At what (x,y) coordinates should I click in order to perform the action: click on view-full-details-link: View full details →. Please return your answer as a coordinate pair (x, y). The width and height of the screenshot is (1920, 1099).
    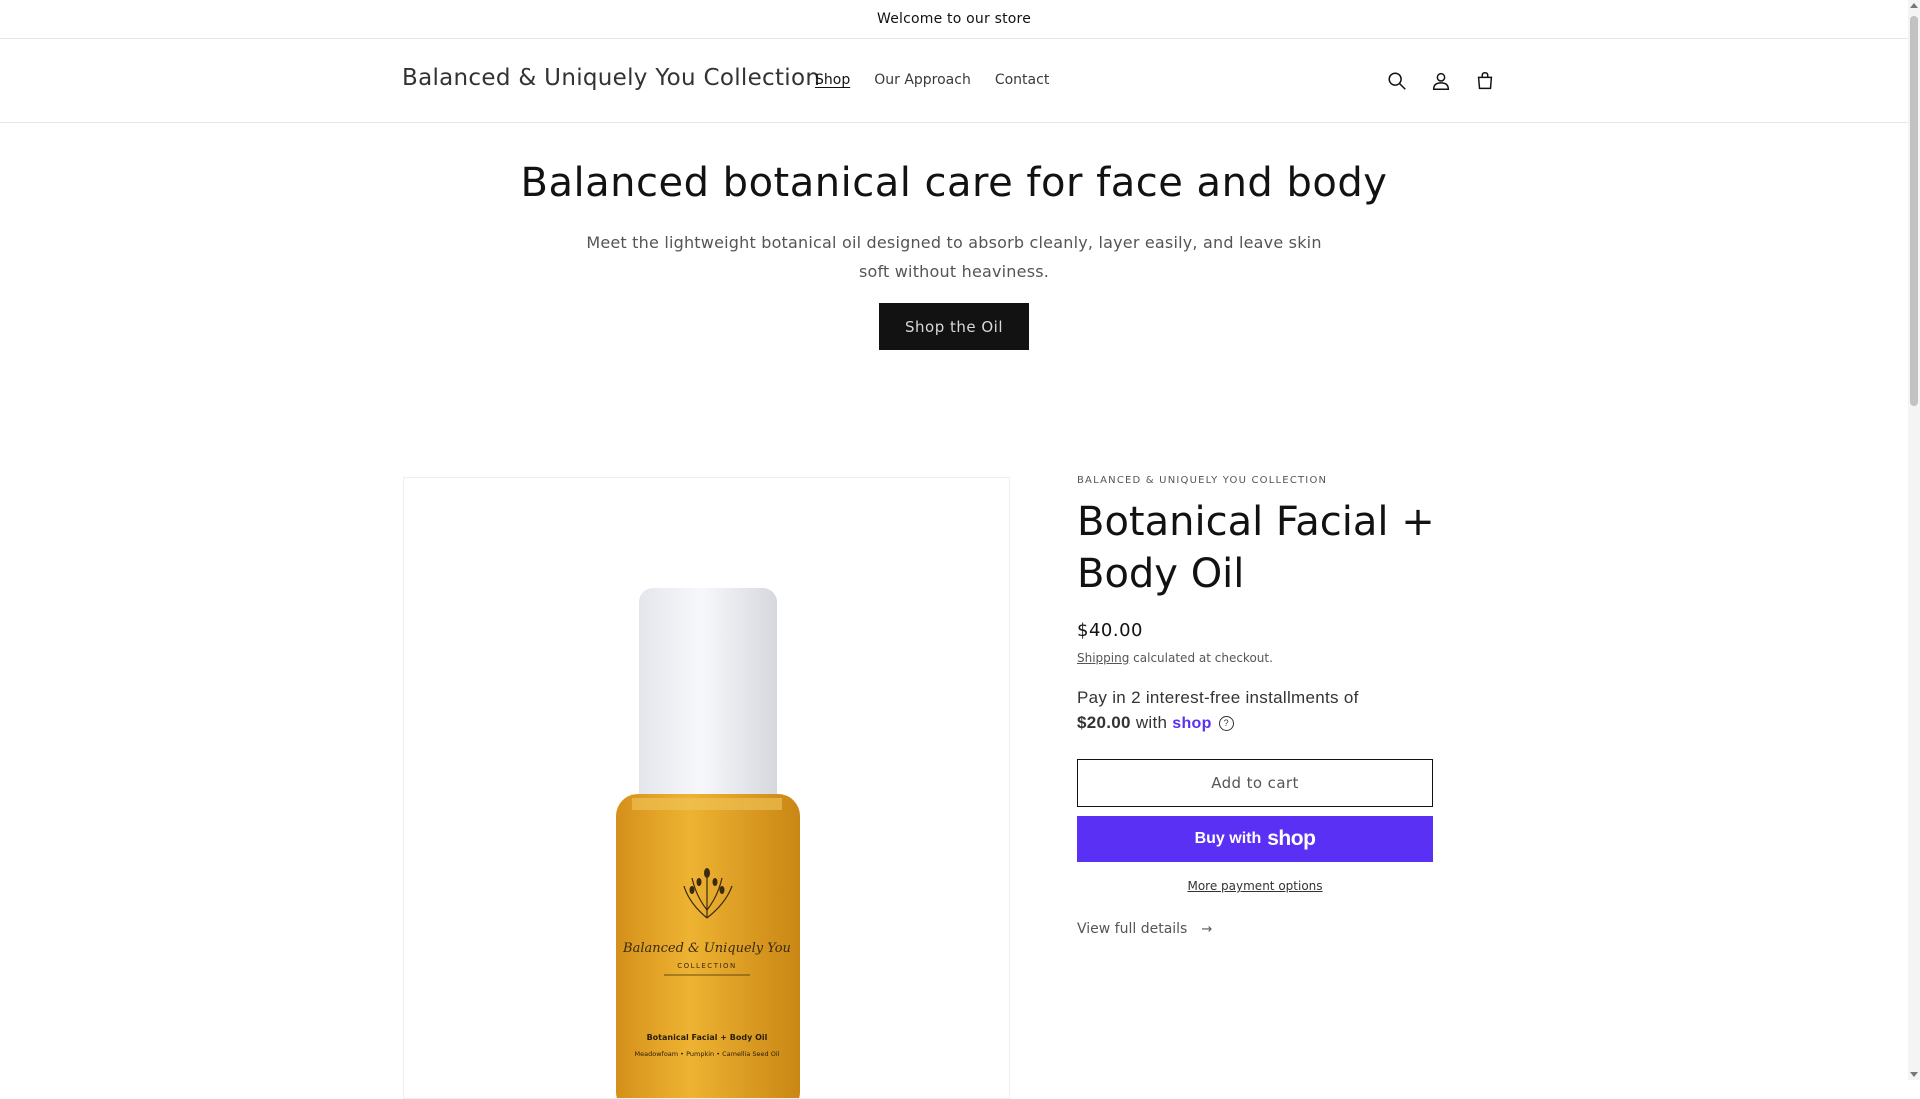
    Looking at the image, I should click on (1144, 929).